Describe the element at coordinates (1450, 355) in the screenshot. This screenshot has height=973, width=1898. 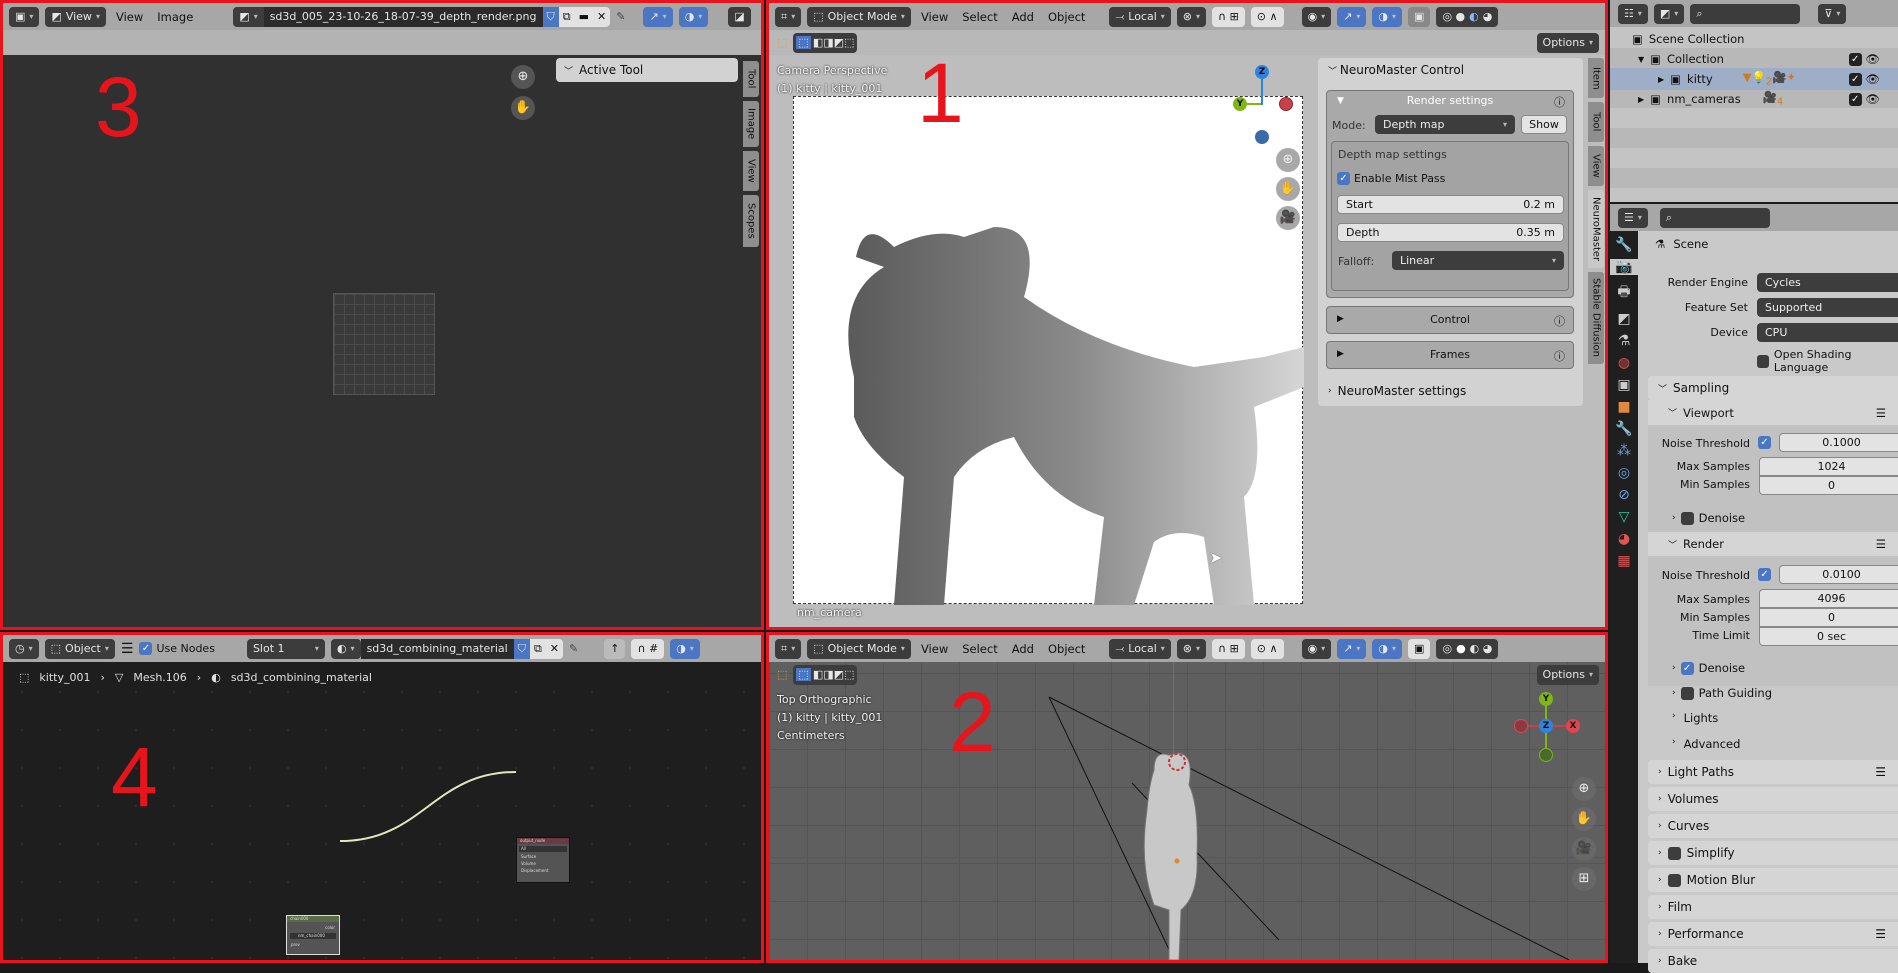
I see `frames-section: ▶ Frames ⓘ` at that location.